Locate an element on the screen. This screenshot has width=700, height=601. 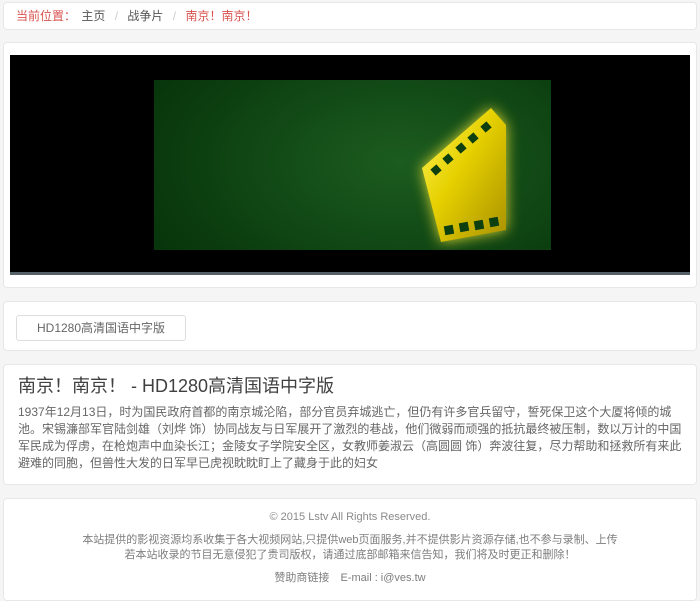
film-strip-icon is located at coordinates (464, 175).